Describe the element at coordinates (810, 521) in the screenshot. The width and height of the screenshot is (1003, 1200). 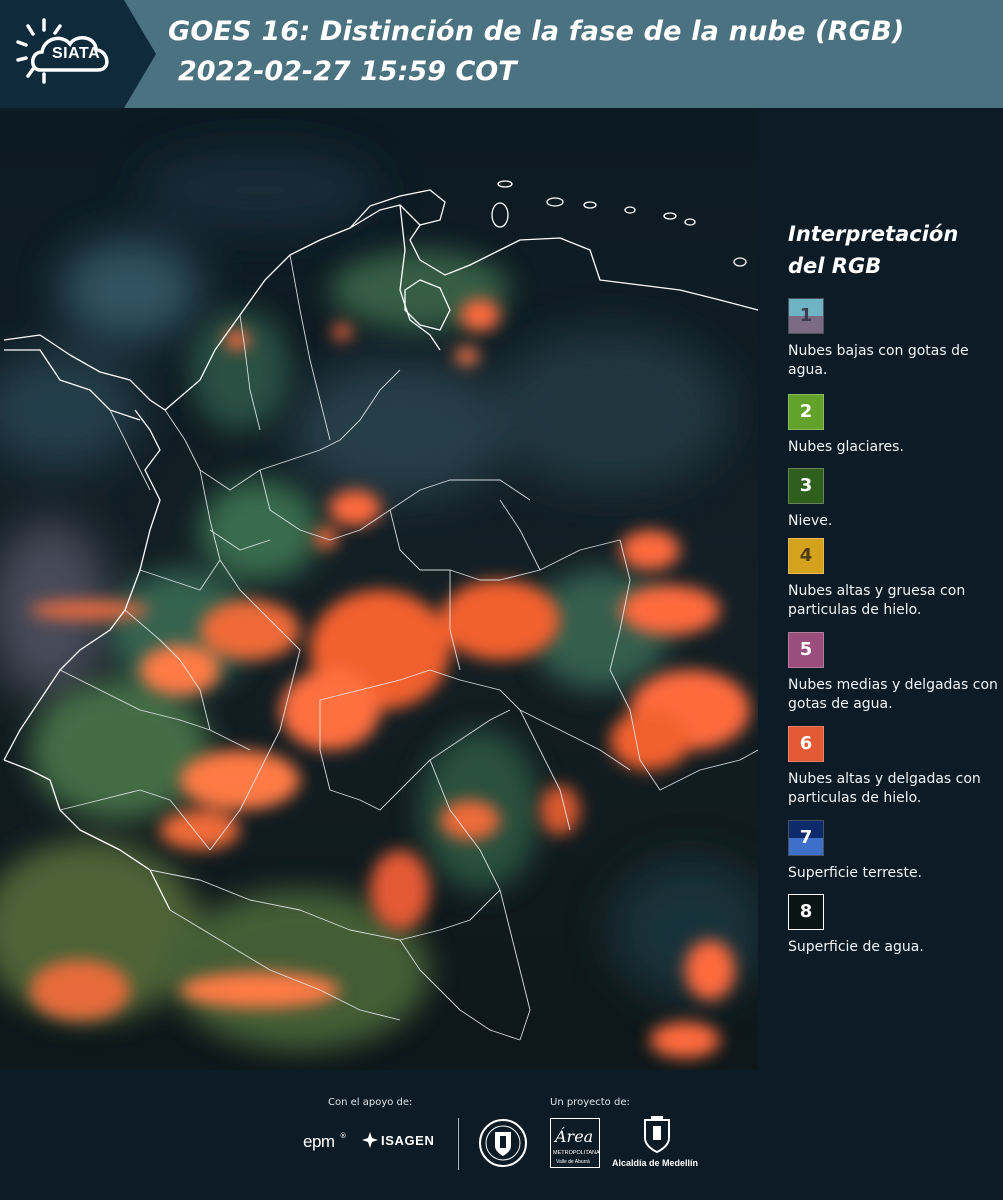
I see `legend-label-3: Nieve.` at that location.